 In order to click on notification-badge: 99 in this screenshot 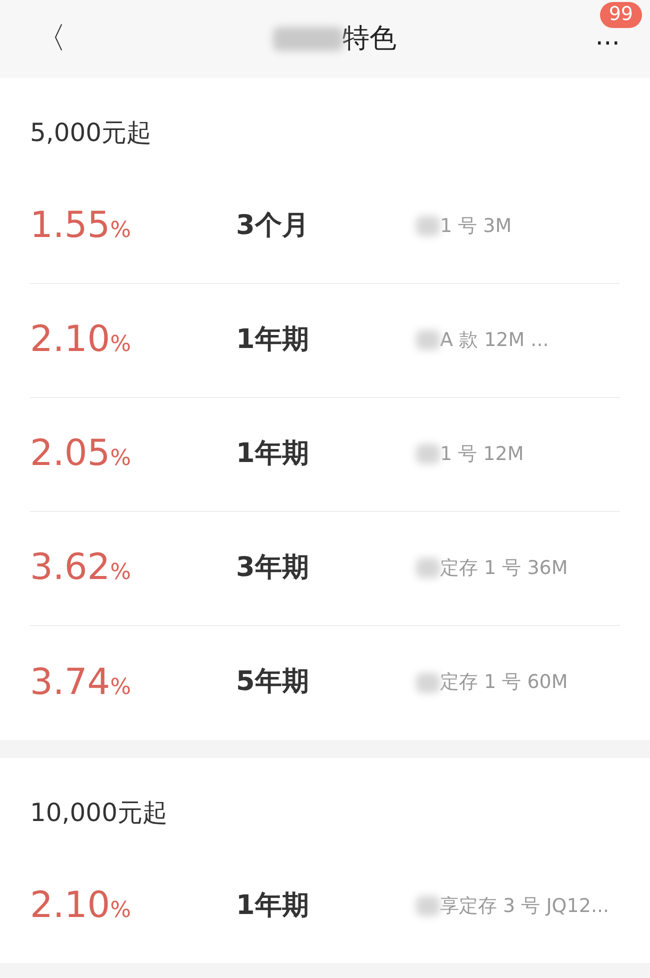, I will do `click(621, 15)`.